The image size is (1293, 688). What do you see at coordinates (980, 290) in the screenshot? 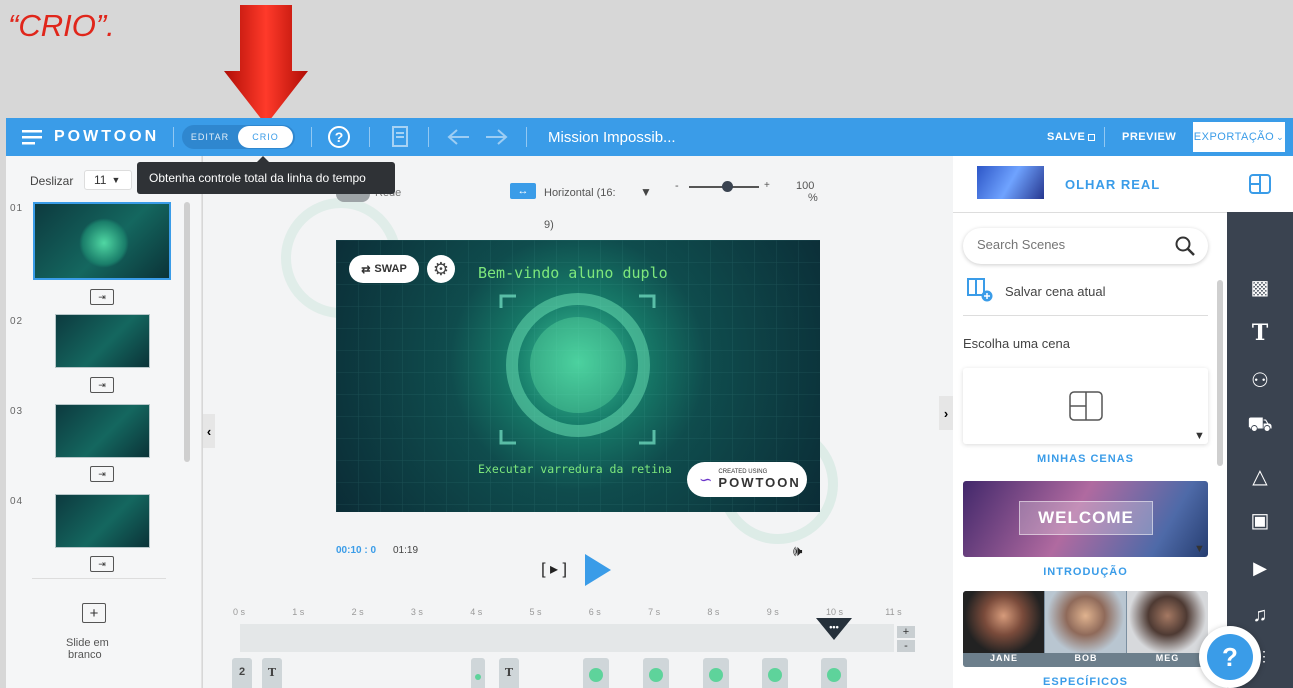
I see `save-scene-icon` at bounding box center [980, 290].